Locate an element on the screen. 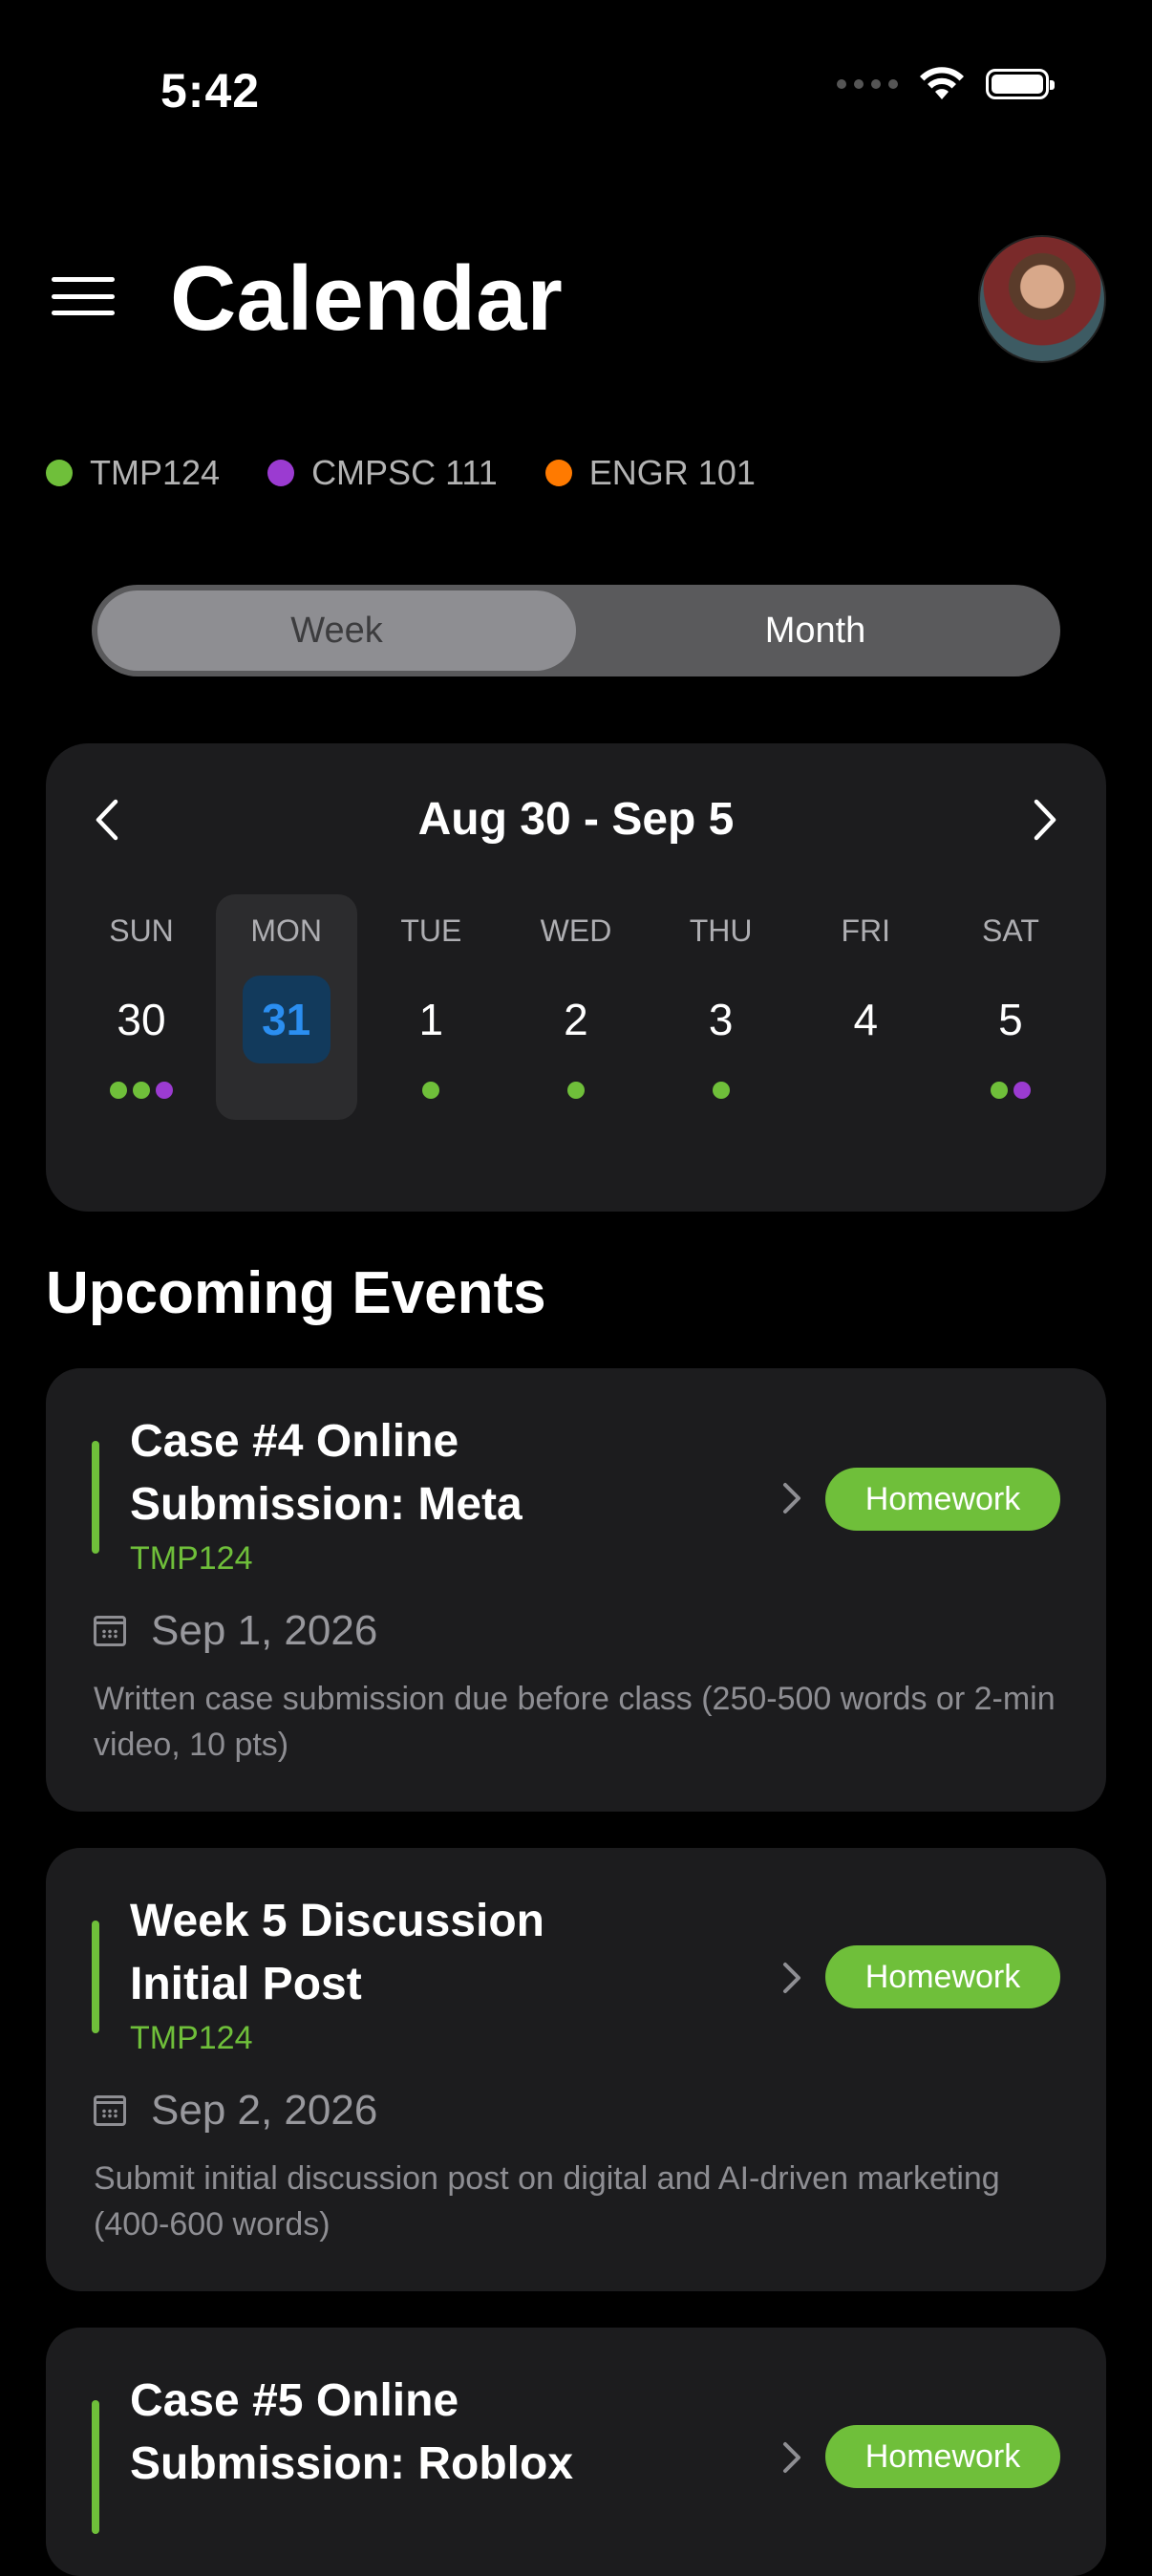  day-sat: SAT 5 is located at coordinates (1010, 1007).